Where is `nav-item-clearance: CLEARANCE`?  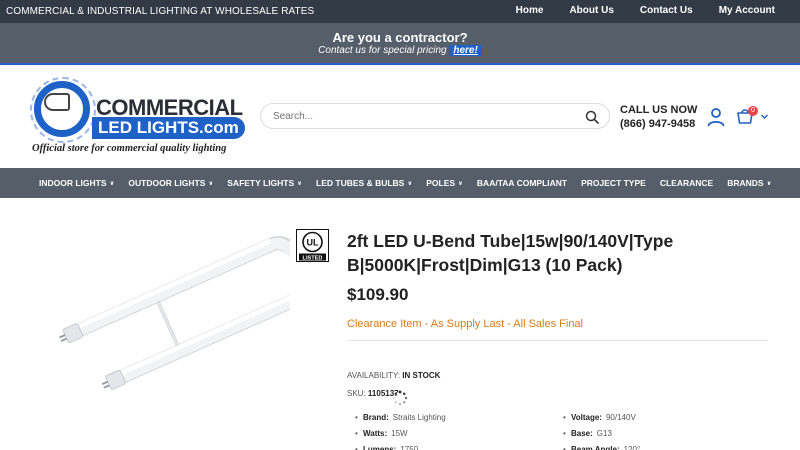 nav-item-clearance: CLEARANCE is located at coordinates (686, 183).